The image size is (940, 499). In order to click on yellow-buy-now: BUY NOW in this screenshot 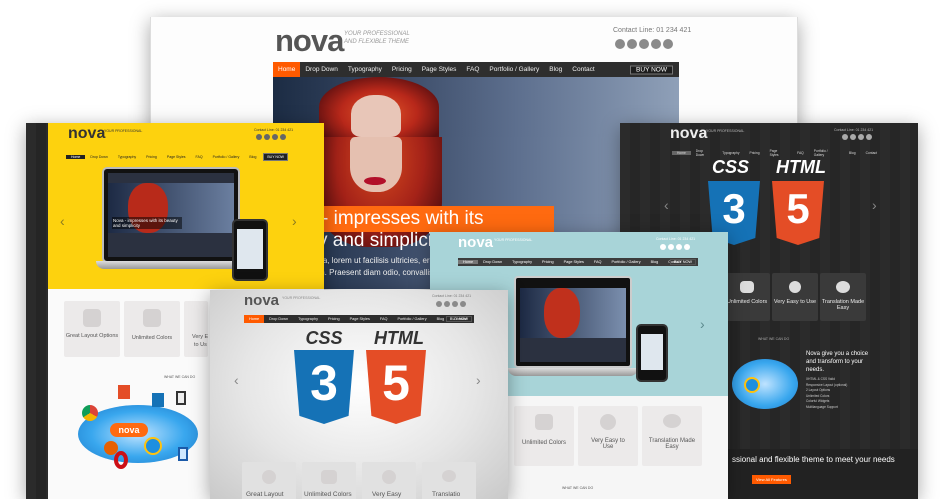, I will do `click(275, 157)`.